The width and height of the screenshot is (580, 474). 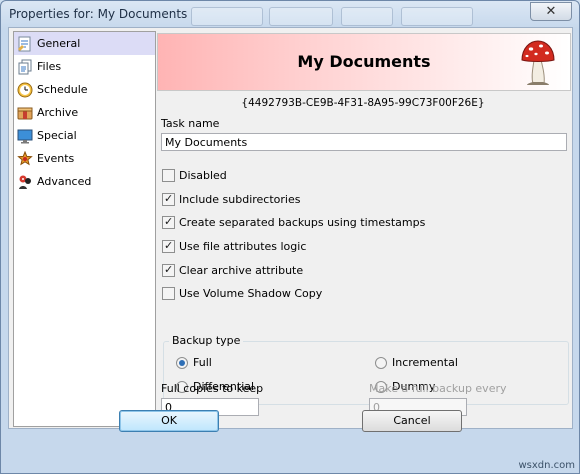 I want to click on task-banner: My Documents, so click(x=364, y=62).